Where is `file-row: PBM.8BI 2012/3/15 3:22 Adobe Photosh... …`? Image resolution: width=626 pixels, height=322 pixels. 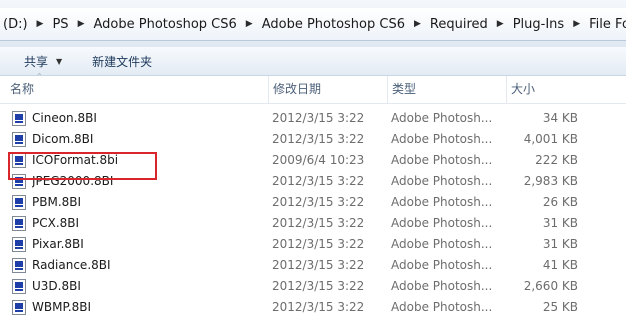
file-row: PBM.8BI 2012/3/15 3:22 Adobe Photosh... … is located at coordinates (313, 202).